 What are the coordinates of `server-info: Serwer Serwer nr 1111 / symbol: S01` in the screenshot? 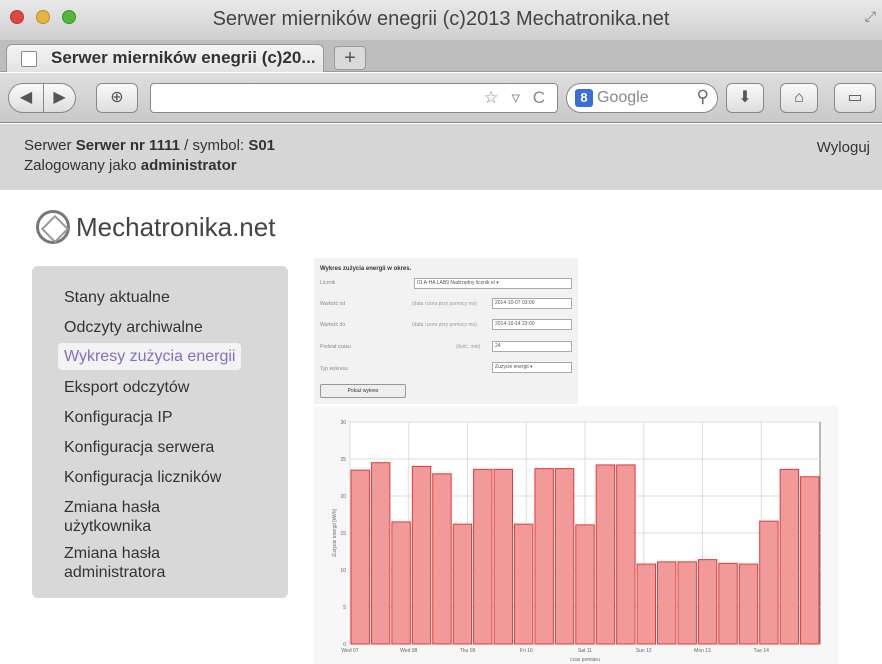 It's located at (150, 145).